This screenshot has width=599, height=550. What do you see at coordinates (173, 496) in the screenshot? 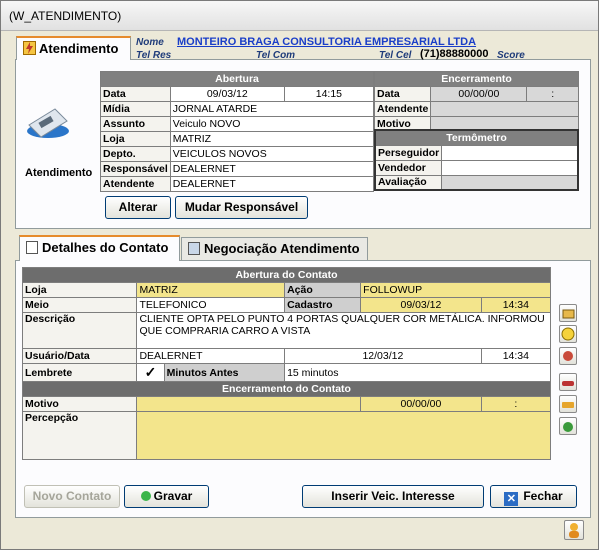
I see `gravar-label: Gravar` at bounding box center [173, 496].